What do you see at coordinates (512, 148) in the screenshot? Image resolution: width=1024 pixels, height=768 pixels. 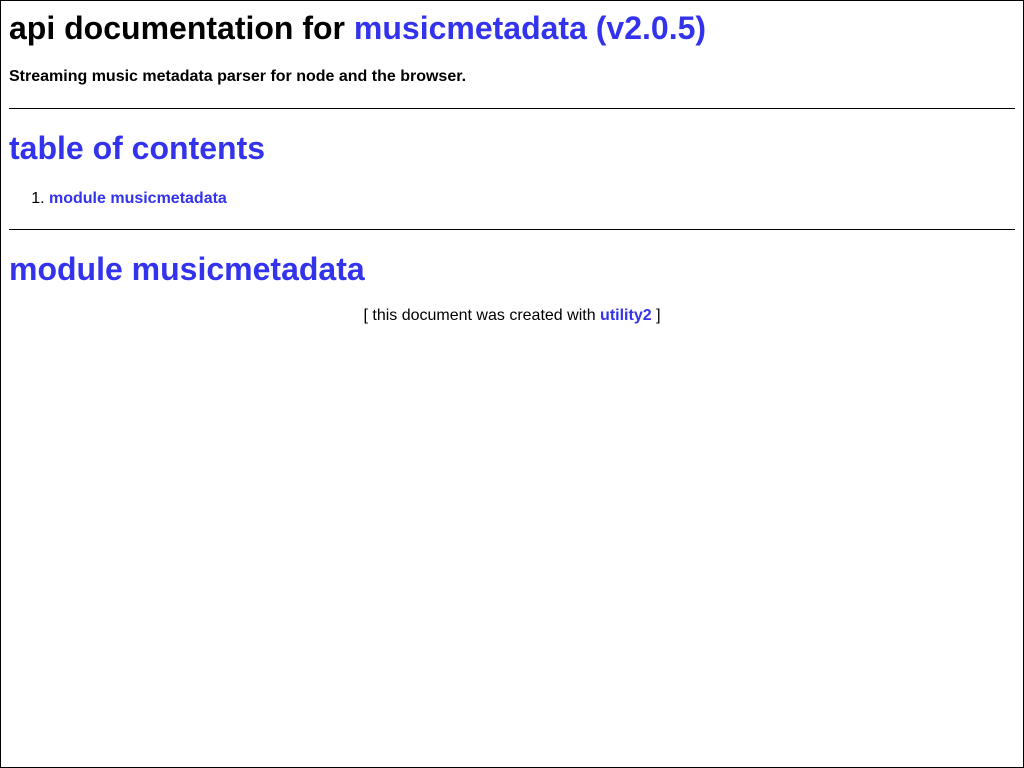 I see `toc-heading: table of contents` at bounding box center [512, 148].